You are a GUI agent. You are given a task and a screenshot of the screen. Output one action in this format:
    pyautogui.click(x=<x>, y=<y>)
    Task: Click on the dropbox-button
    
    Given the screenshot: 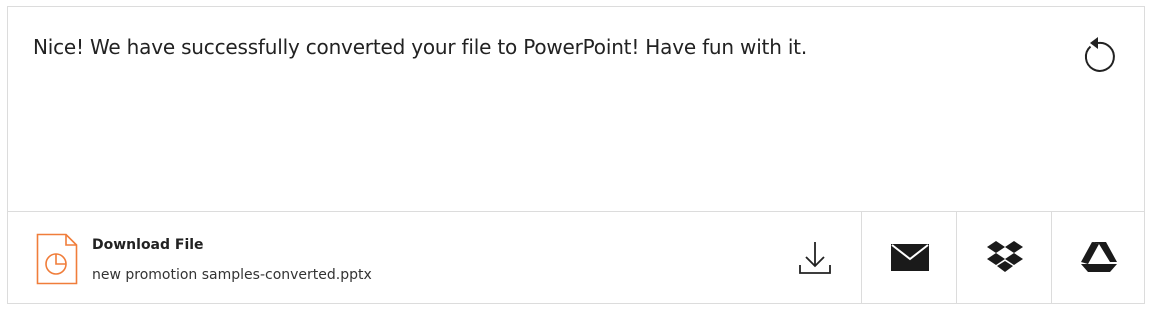 What is the action you would take?
    pyautogui.click(x=1004, y=257)
    